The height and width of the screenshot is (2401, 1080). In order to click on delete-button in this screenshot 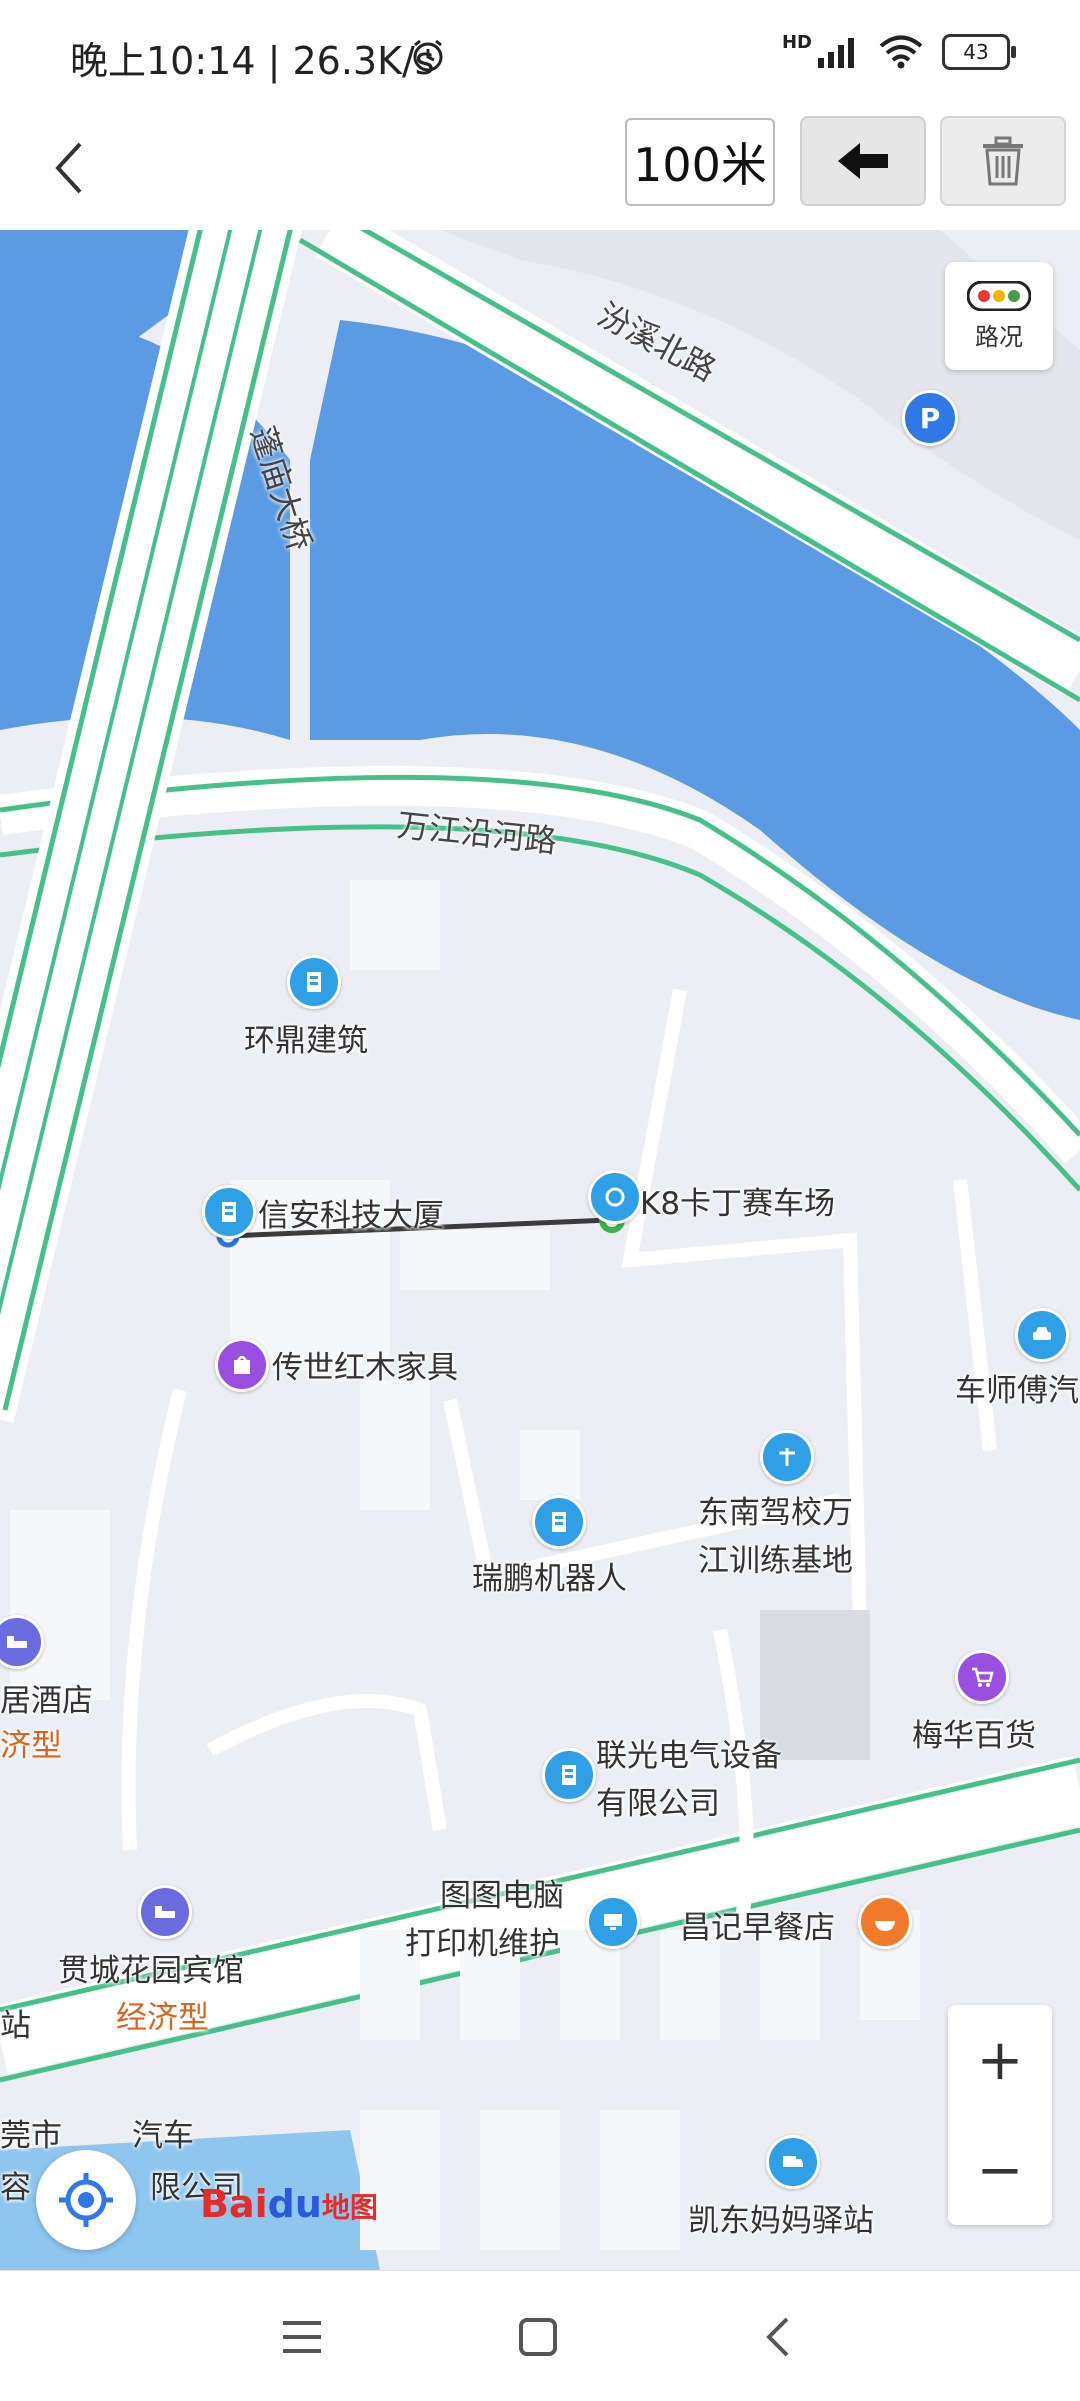, I will do `click(1003, 161)`.